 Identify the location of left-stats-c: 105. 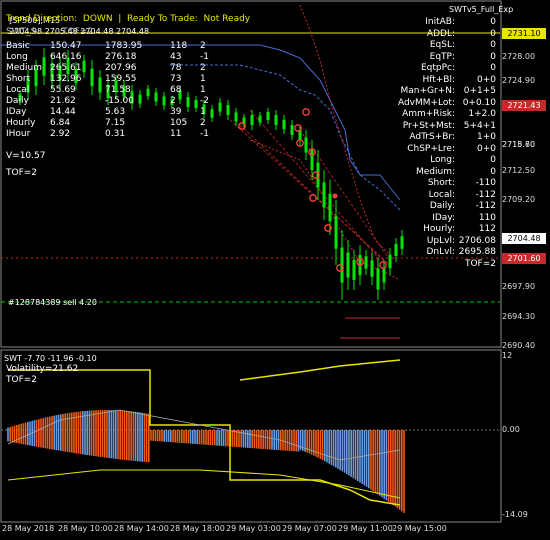
(179, 123).